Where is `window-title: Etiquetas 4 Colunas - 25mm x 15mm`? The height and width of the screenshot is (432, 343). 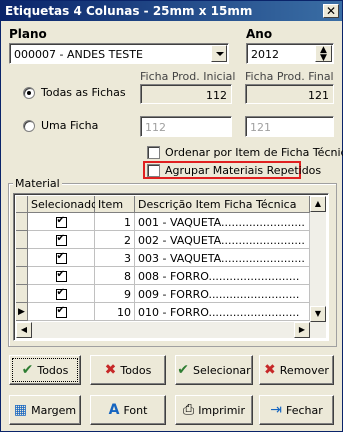
window-title: Etiquetas 4 Colunas - 25mm x 15mm is located at coordinates (129, 11).